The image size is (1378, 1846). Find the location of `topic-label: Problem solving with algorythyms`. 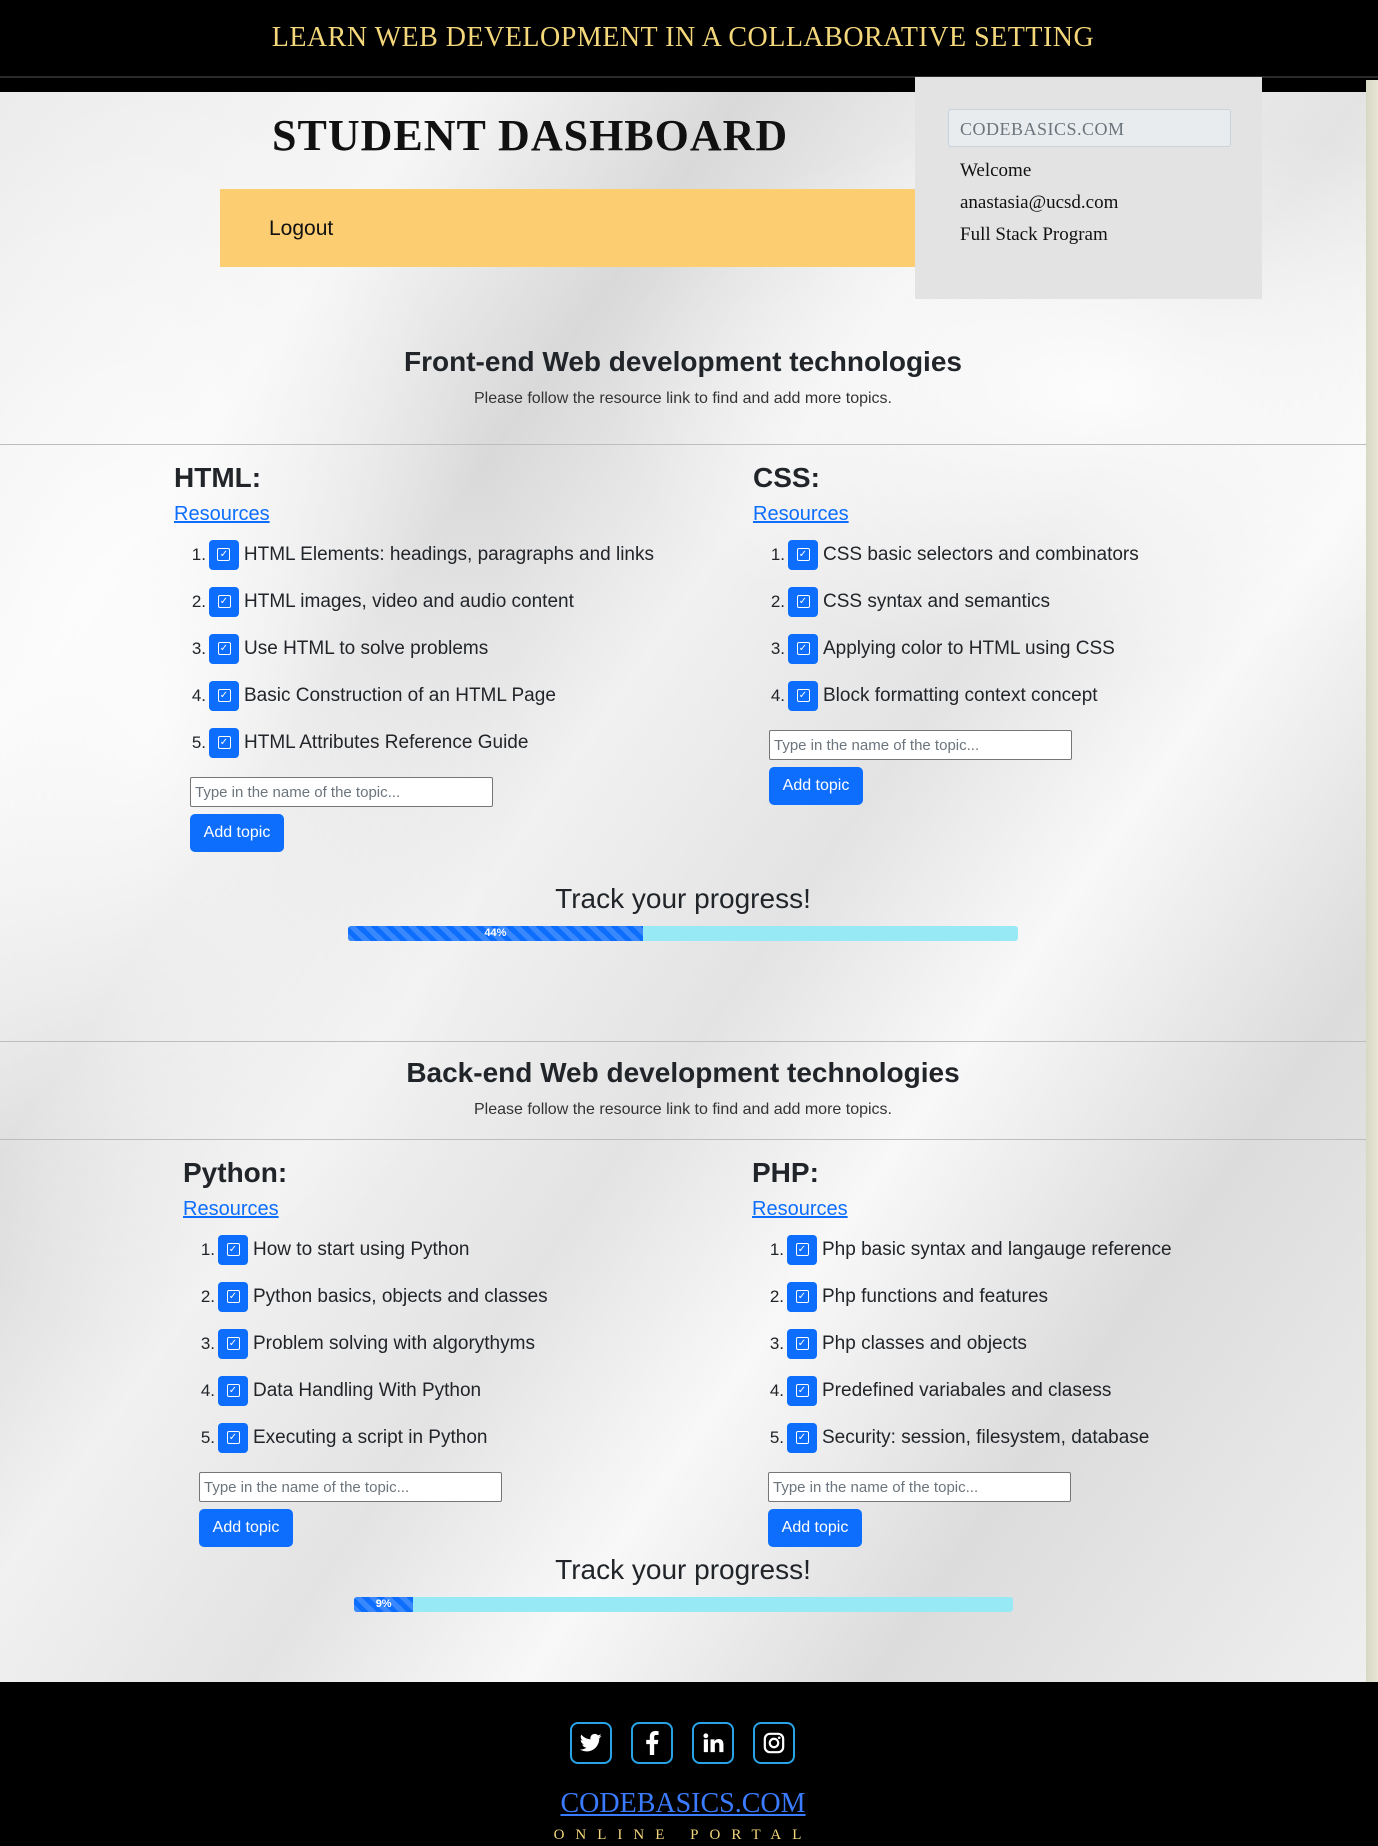

topic-label: Problem solving with algorythyms is located at coordinates (394, 1343).